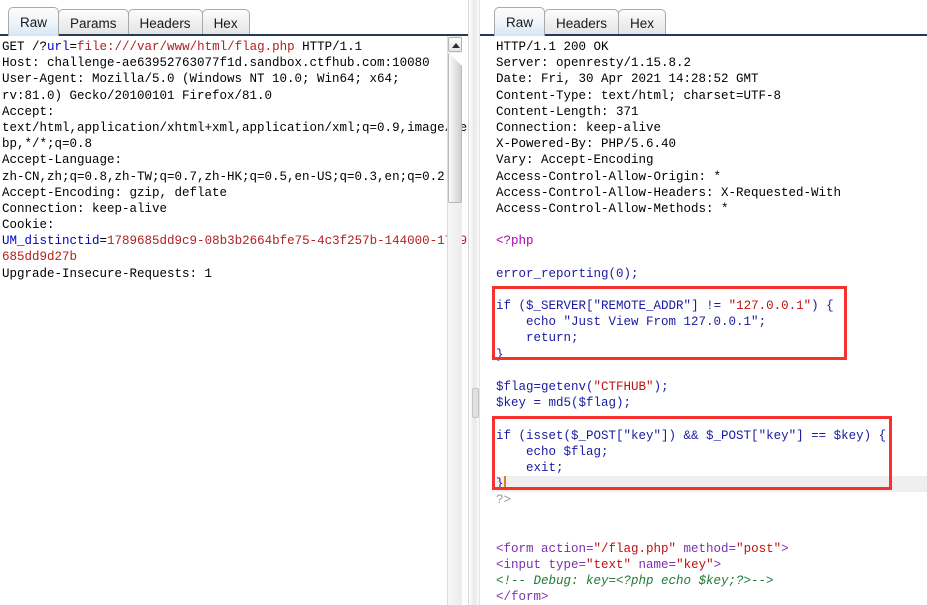 The width and height of the screenshot is (927, 605). What do you see at coordinates (711, 549) in the screenshot?
I see `text-line: <form action="/flag.php" method="post">` at bounding box center [711, 549].